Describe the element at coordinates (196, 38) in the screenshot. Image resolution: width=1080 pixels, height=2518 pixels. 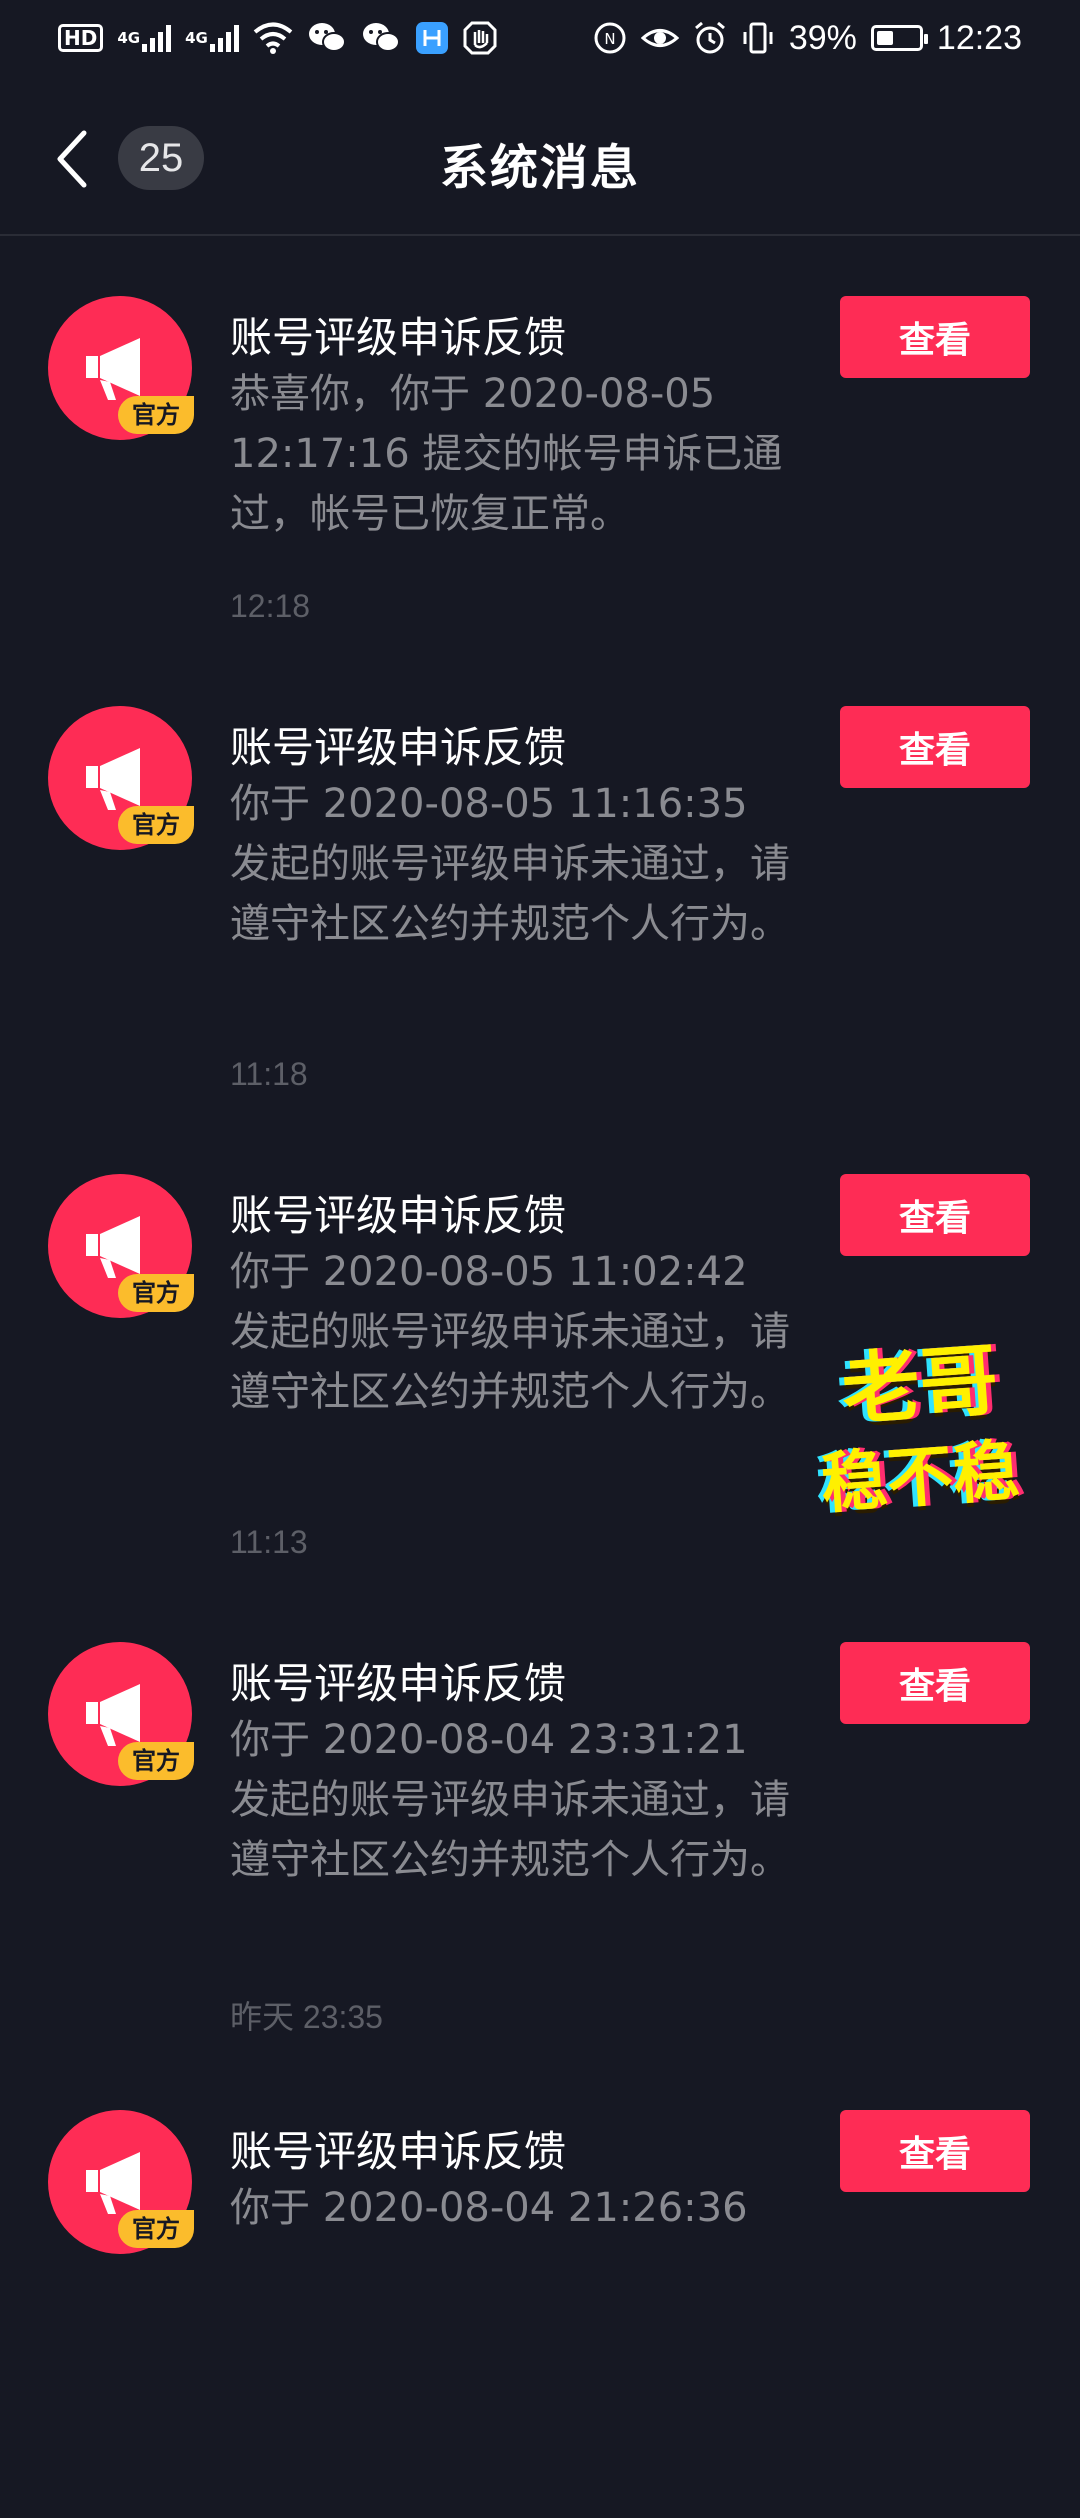
I see `sim2-label: 4G` at that location.